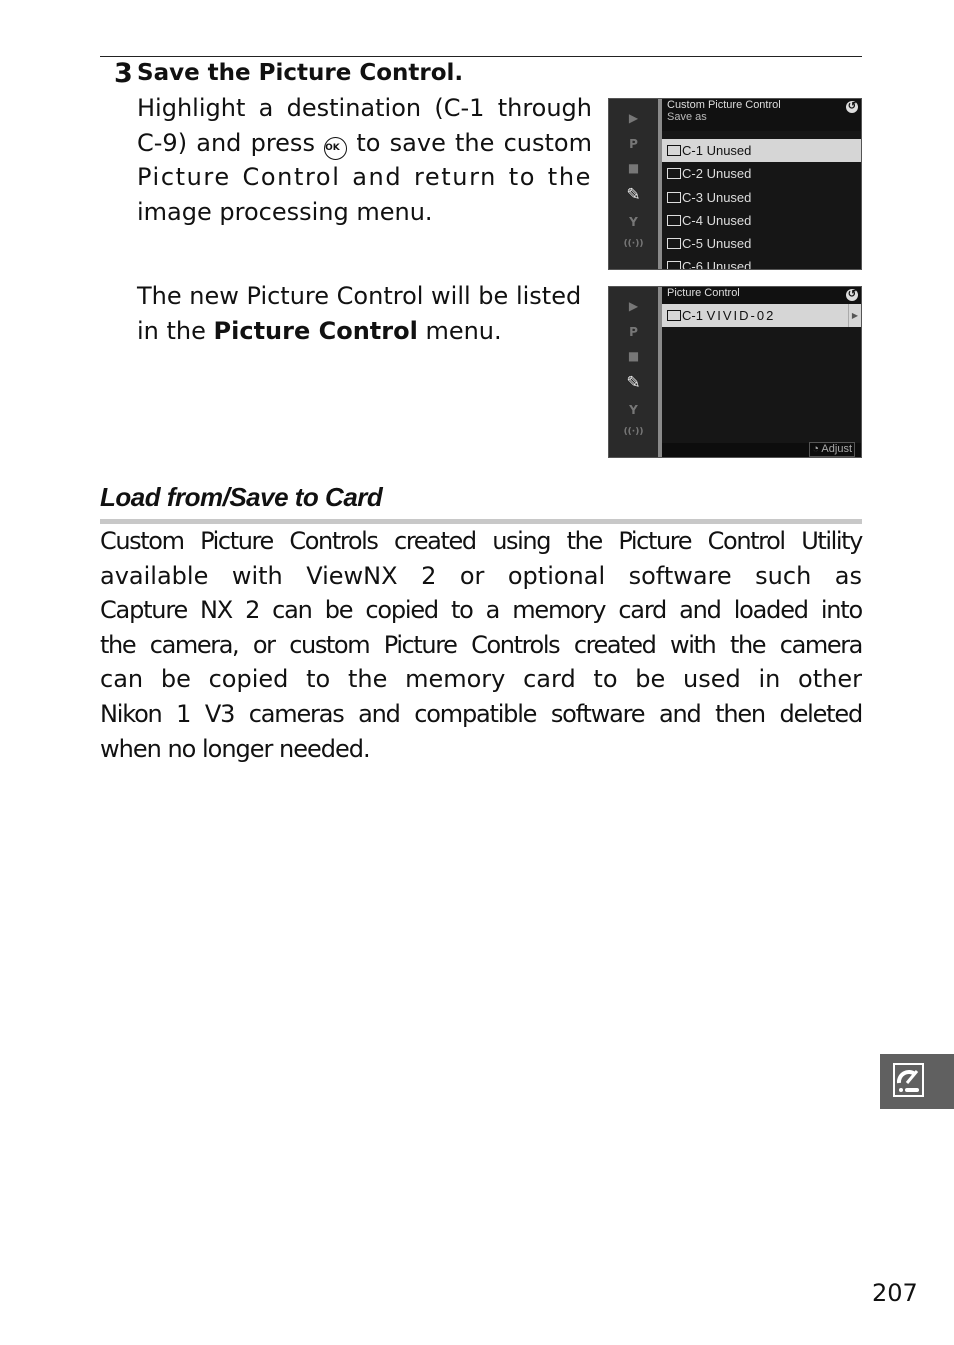 The image size is (954, 1345). I want to click on image-processing-glyph, so click(907, 1081).